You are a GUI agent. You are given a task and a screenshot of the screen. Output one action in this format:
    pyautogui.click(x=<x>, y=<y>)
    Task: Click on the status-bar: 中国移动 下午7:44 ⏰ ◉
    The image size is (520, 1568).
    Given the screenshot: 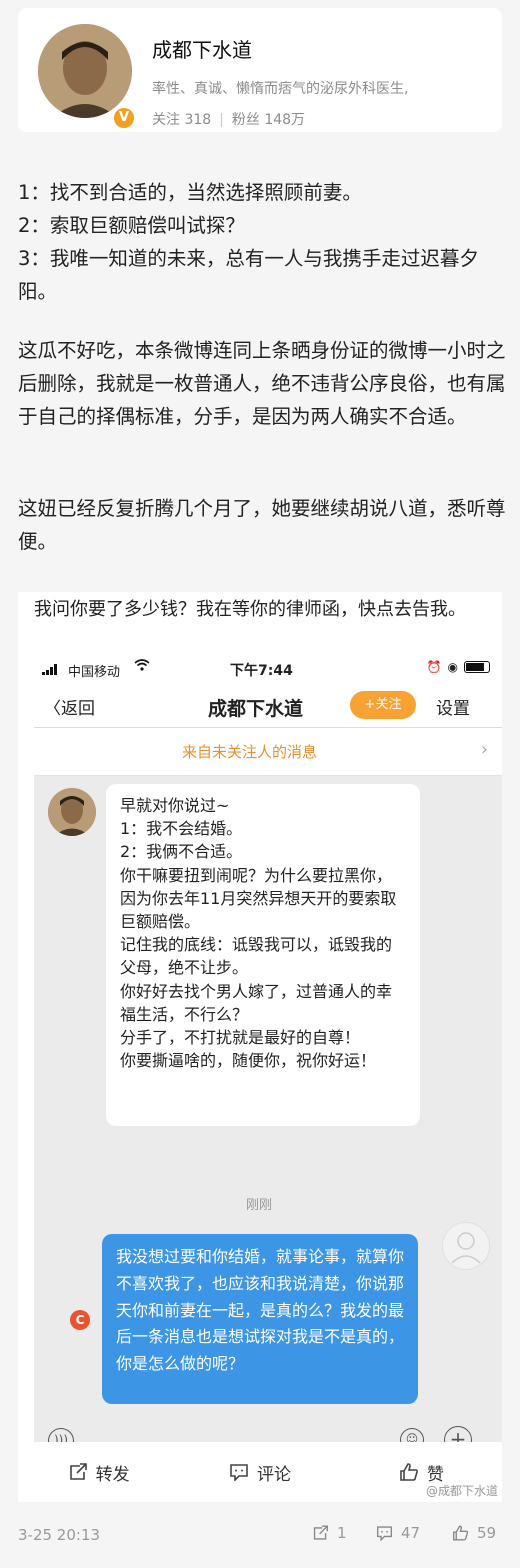 What is the action you would take?
    pyautogui.click(x=268, y=669)
    